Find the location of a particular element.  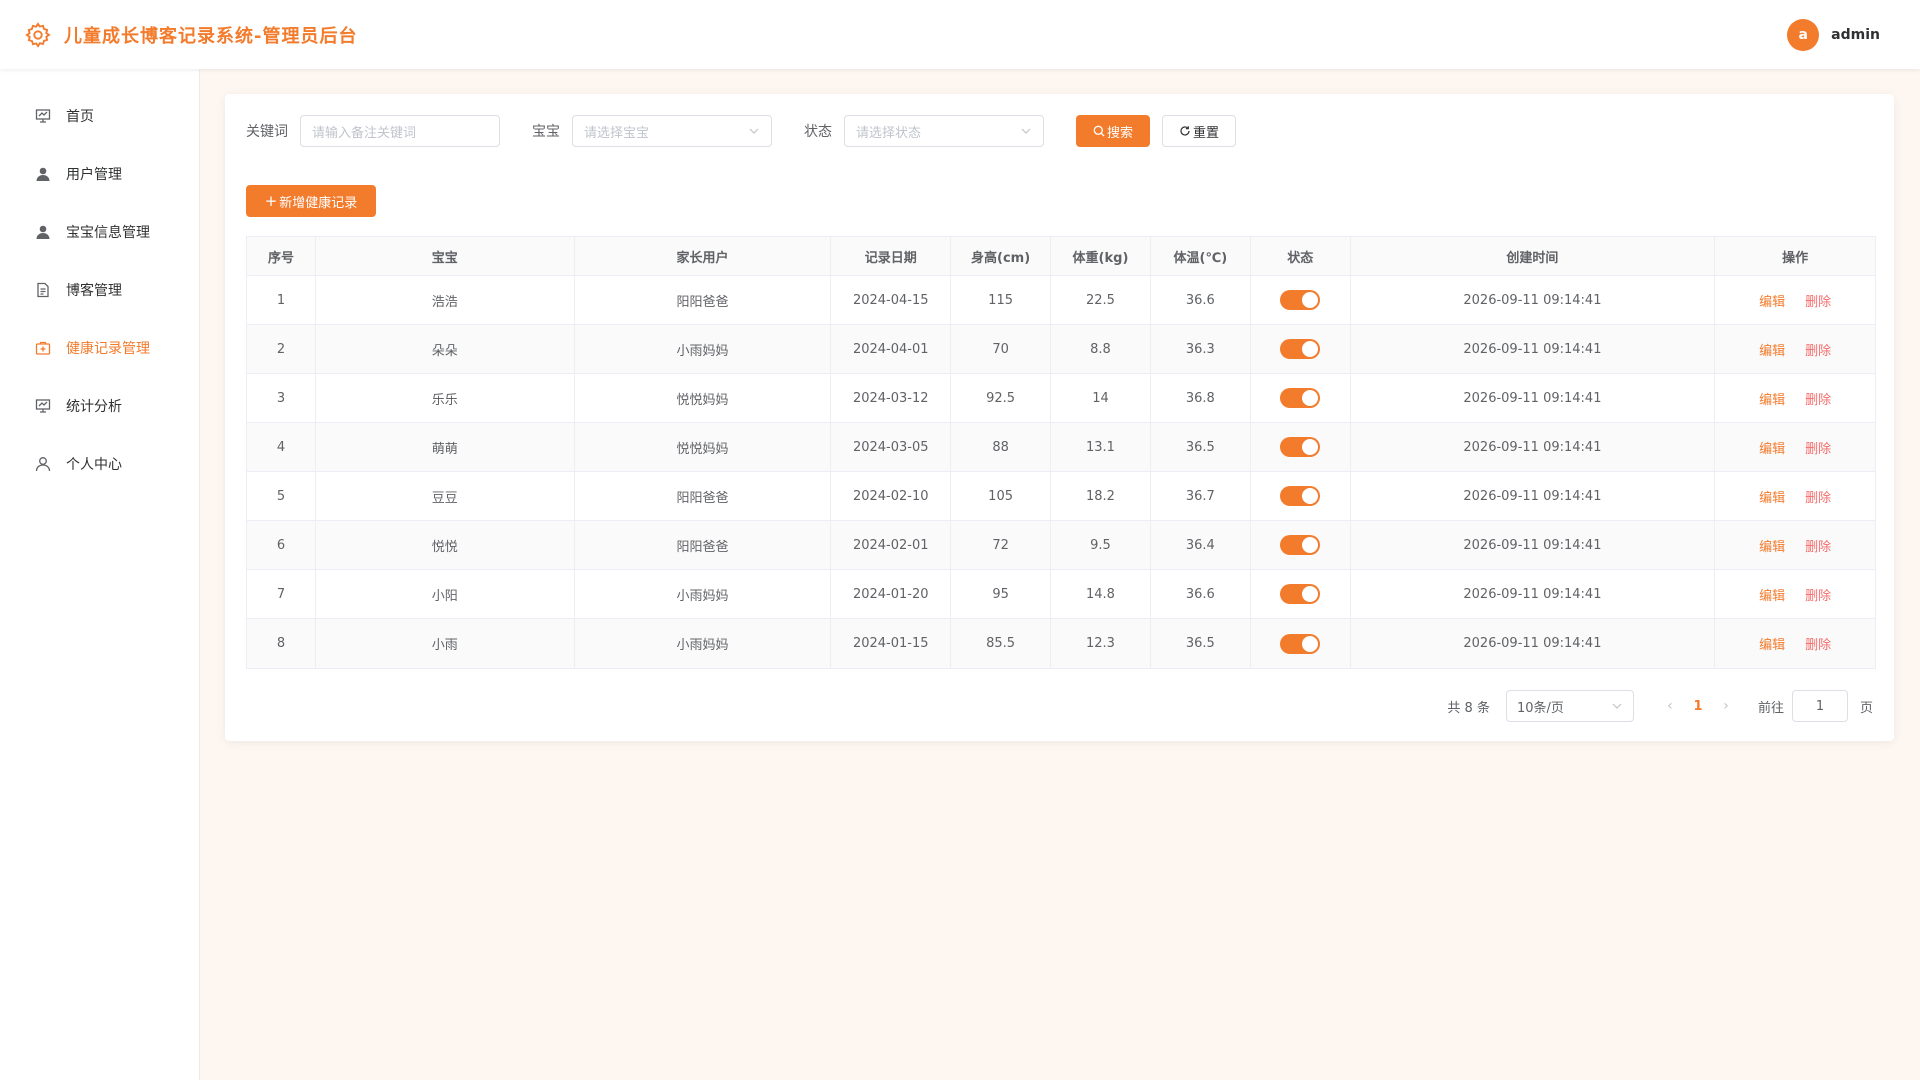

page-jump-input: 1 is located at coordinates (1819, 706).